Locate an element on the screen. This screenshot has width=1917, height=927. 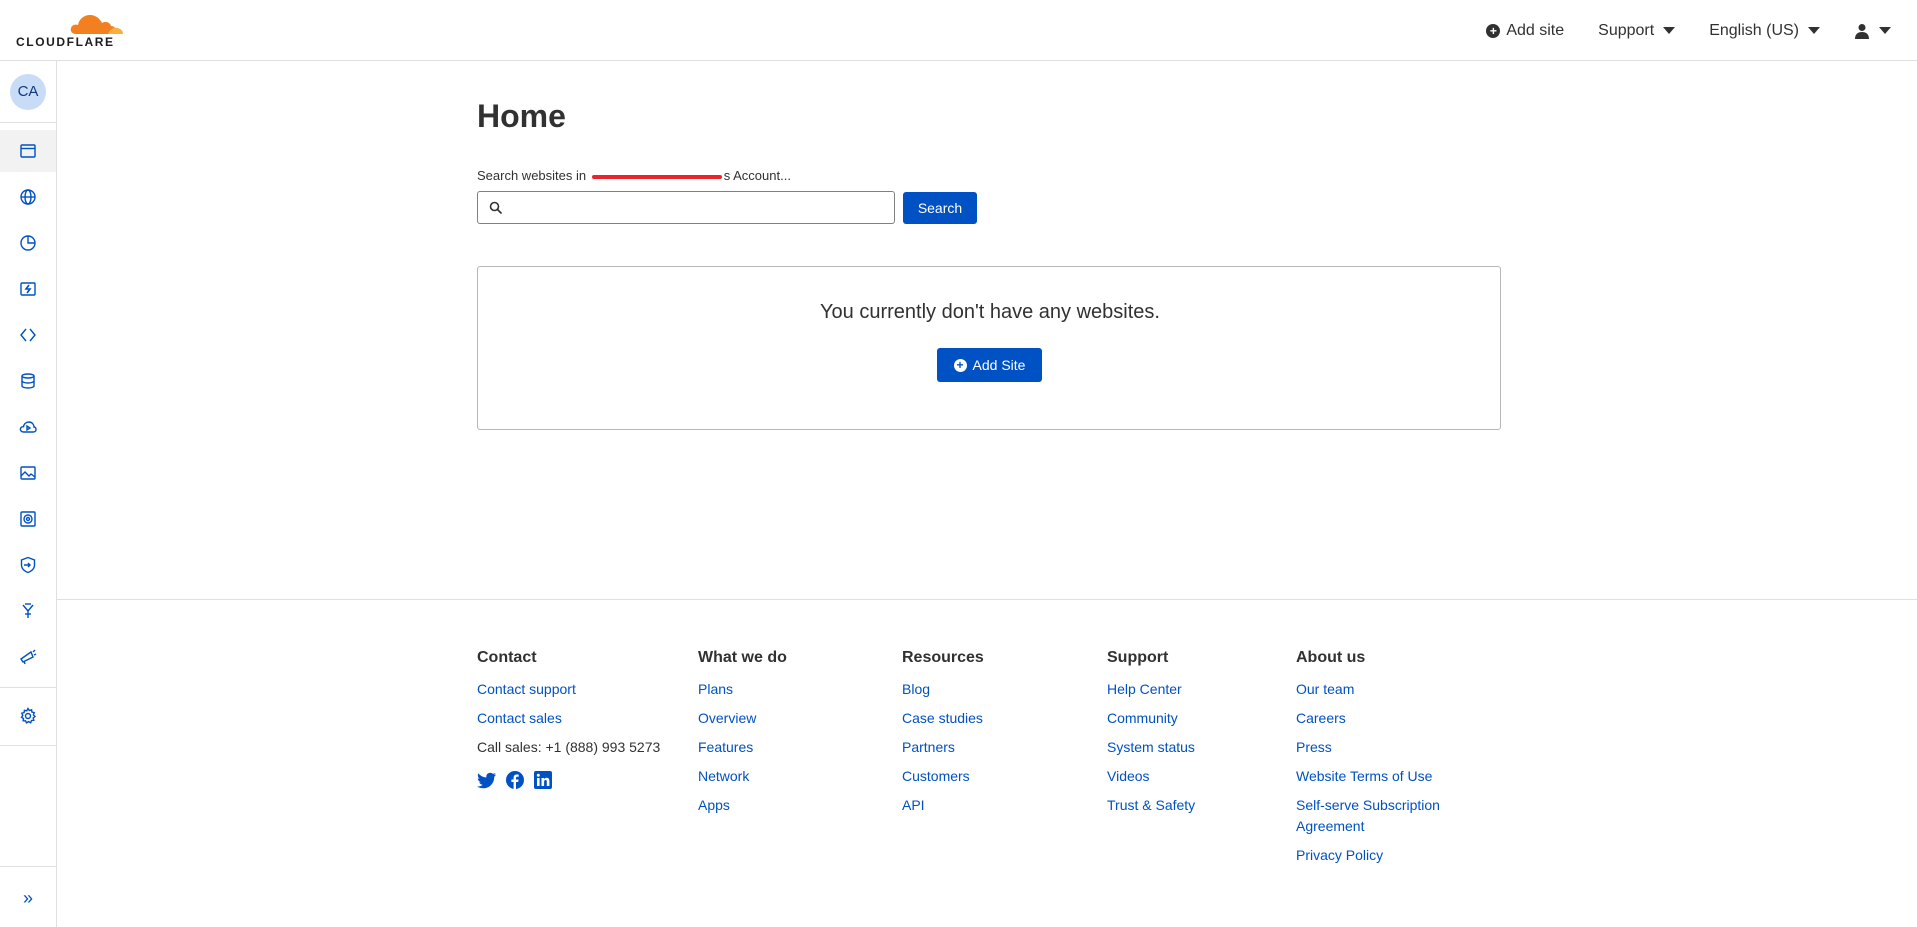
add-site-link: + Add site is located at coordinates (1525, 31).